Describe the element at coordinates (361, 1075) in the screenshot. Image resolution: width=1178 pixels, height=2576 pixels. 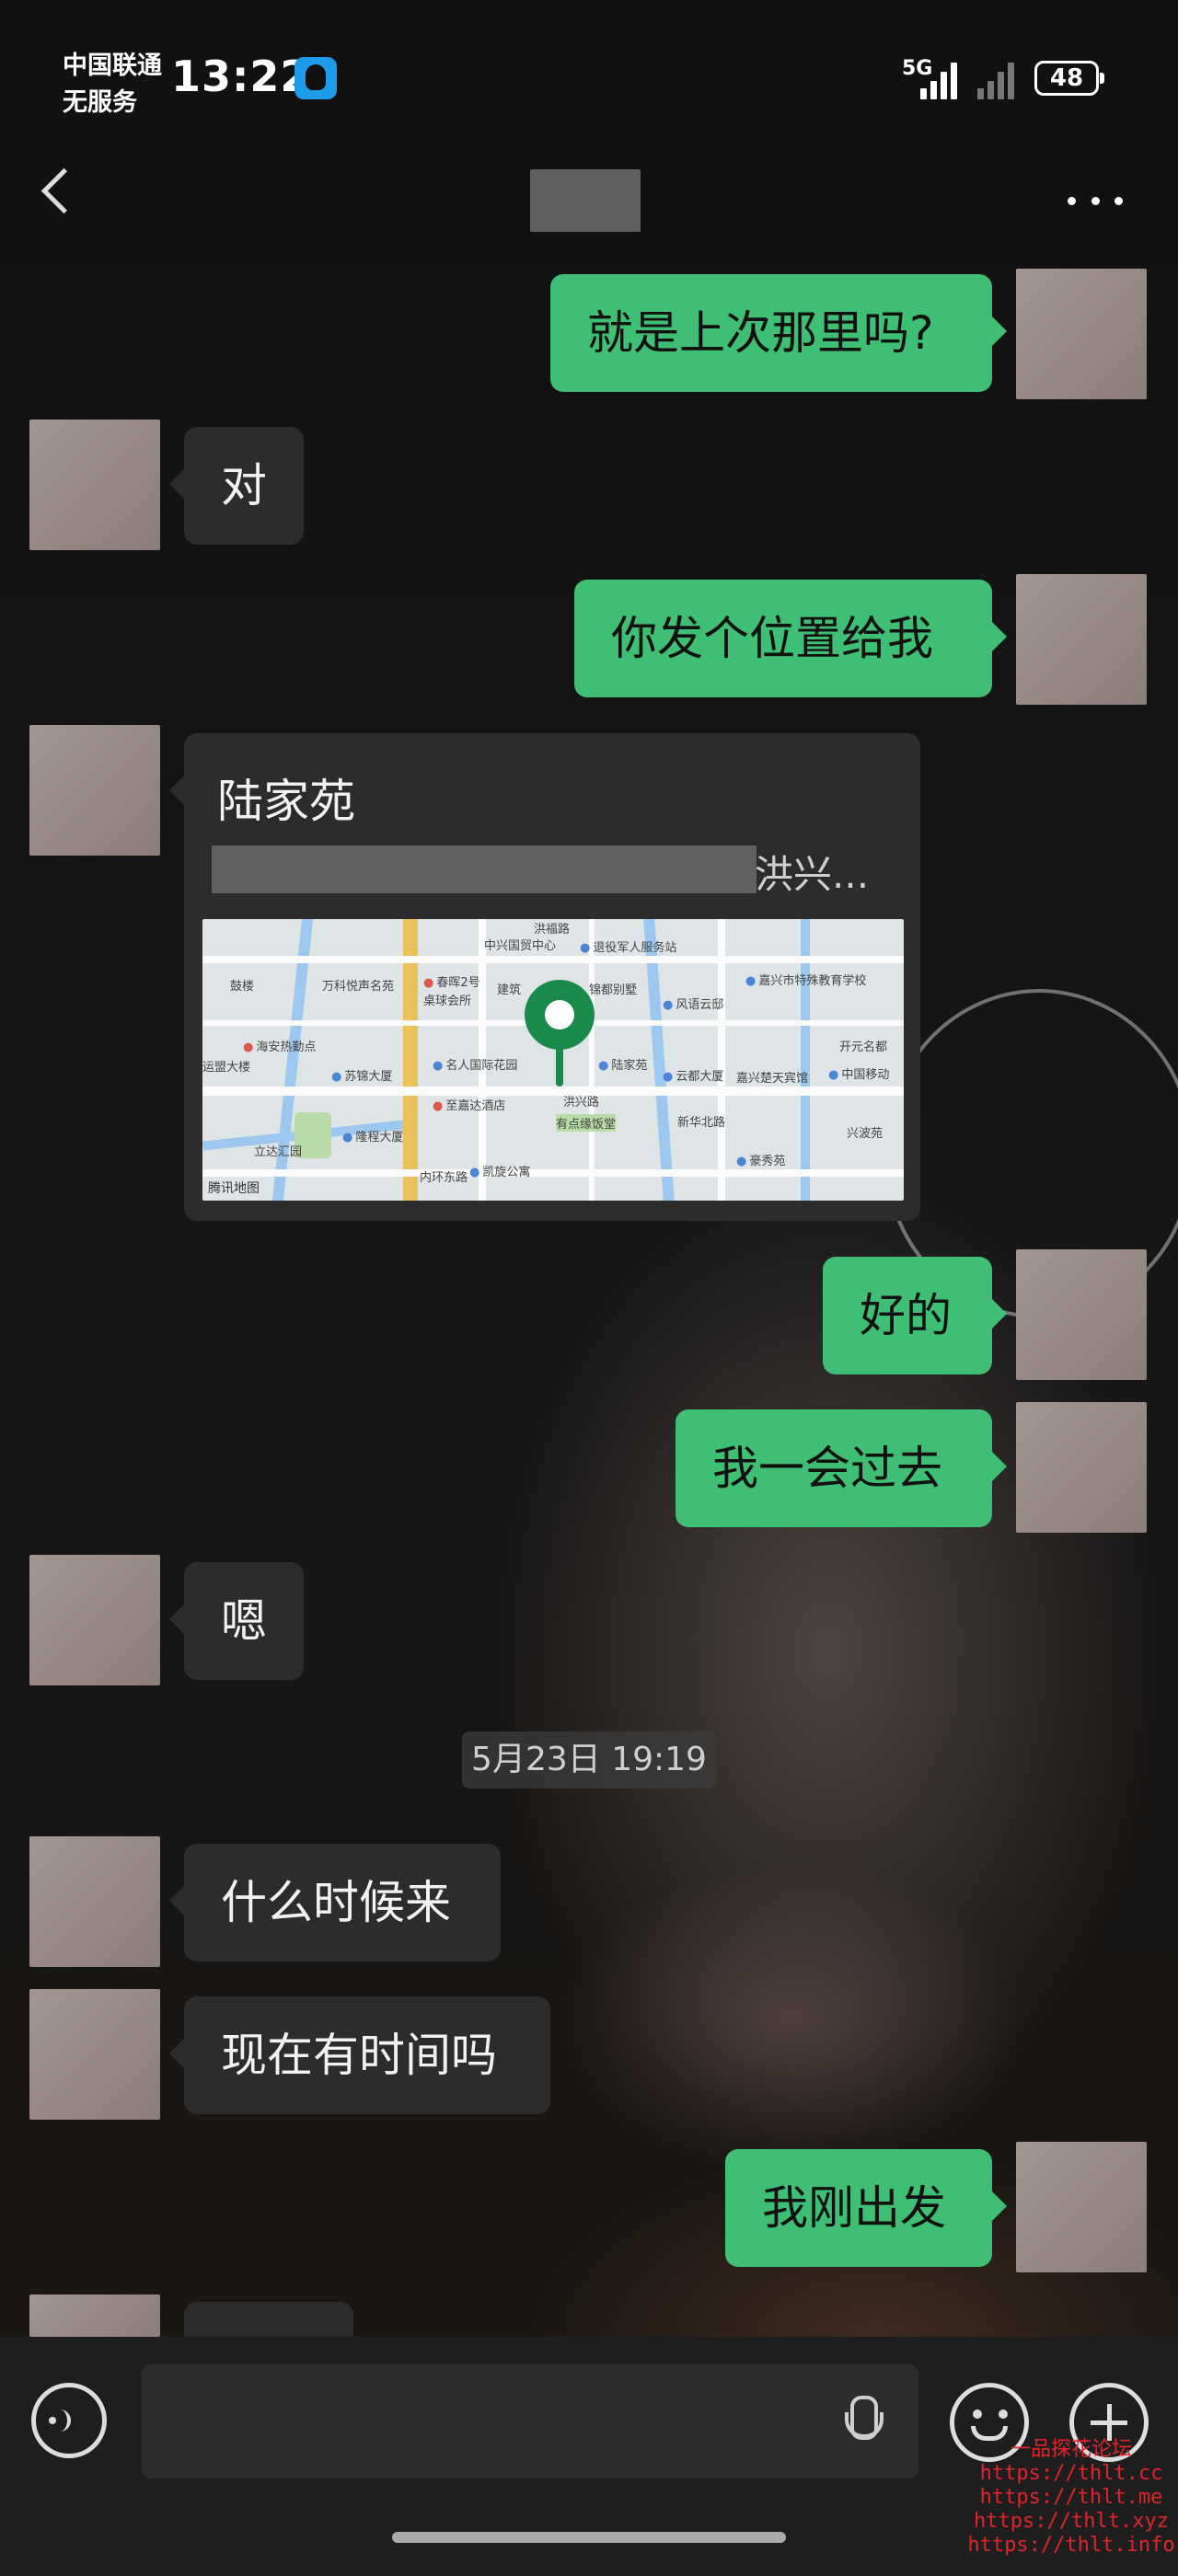
I see `map-label: 苏锦大厦` at that location.